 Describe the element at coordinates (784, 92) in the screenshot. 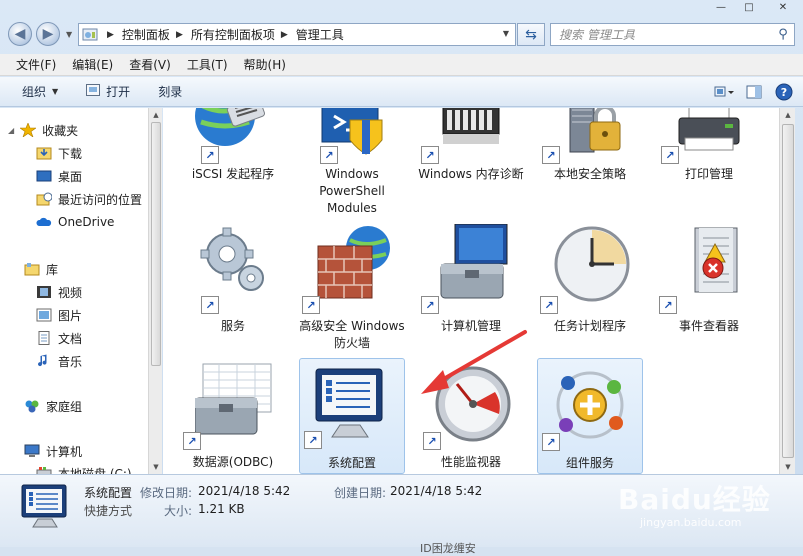

I see `help-button: ?` at that location.